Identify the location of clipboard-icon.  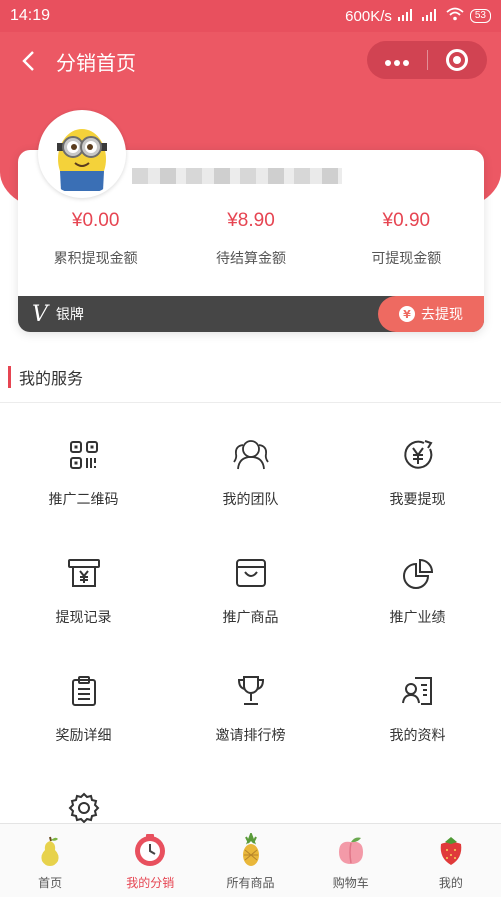
(84, 691).